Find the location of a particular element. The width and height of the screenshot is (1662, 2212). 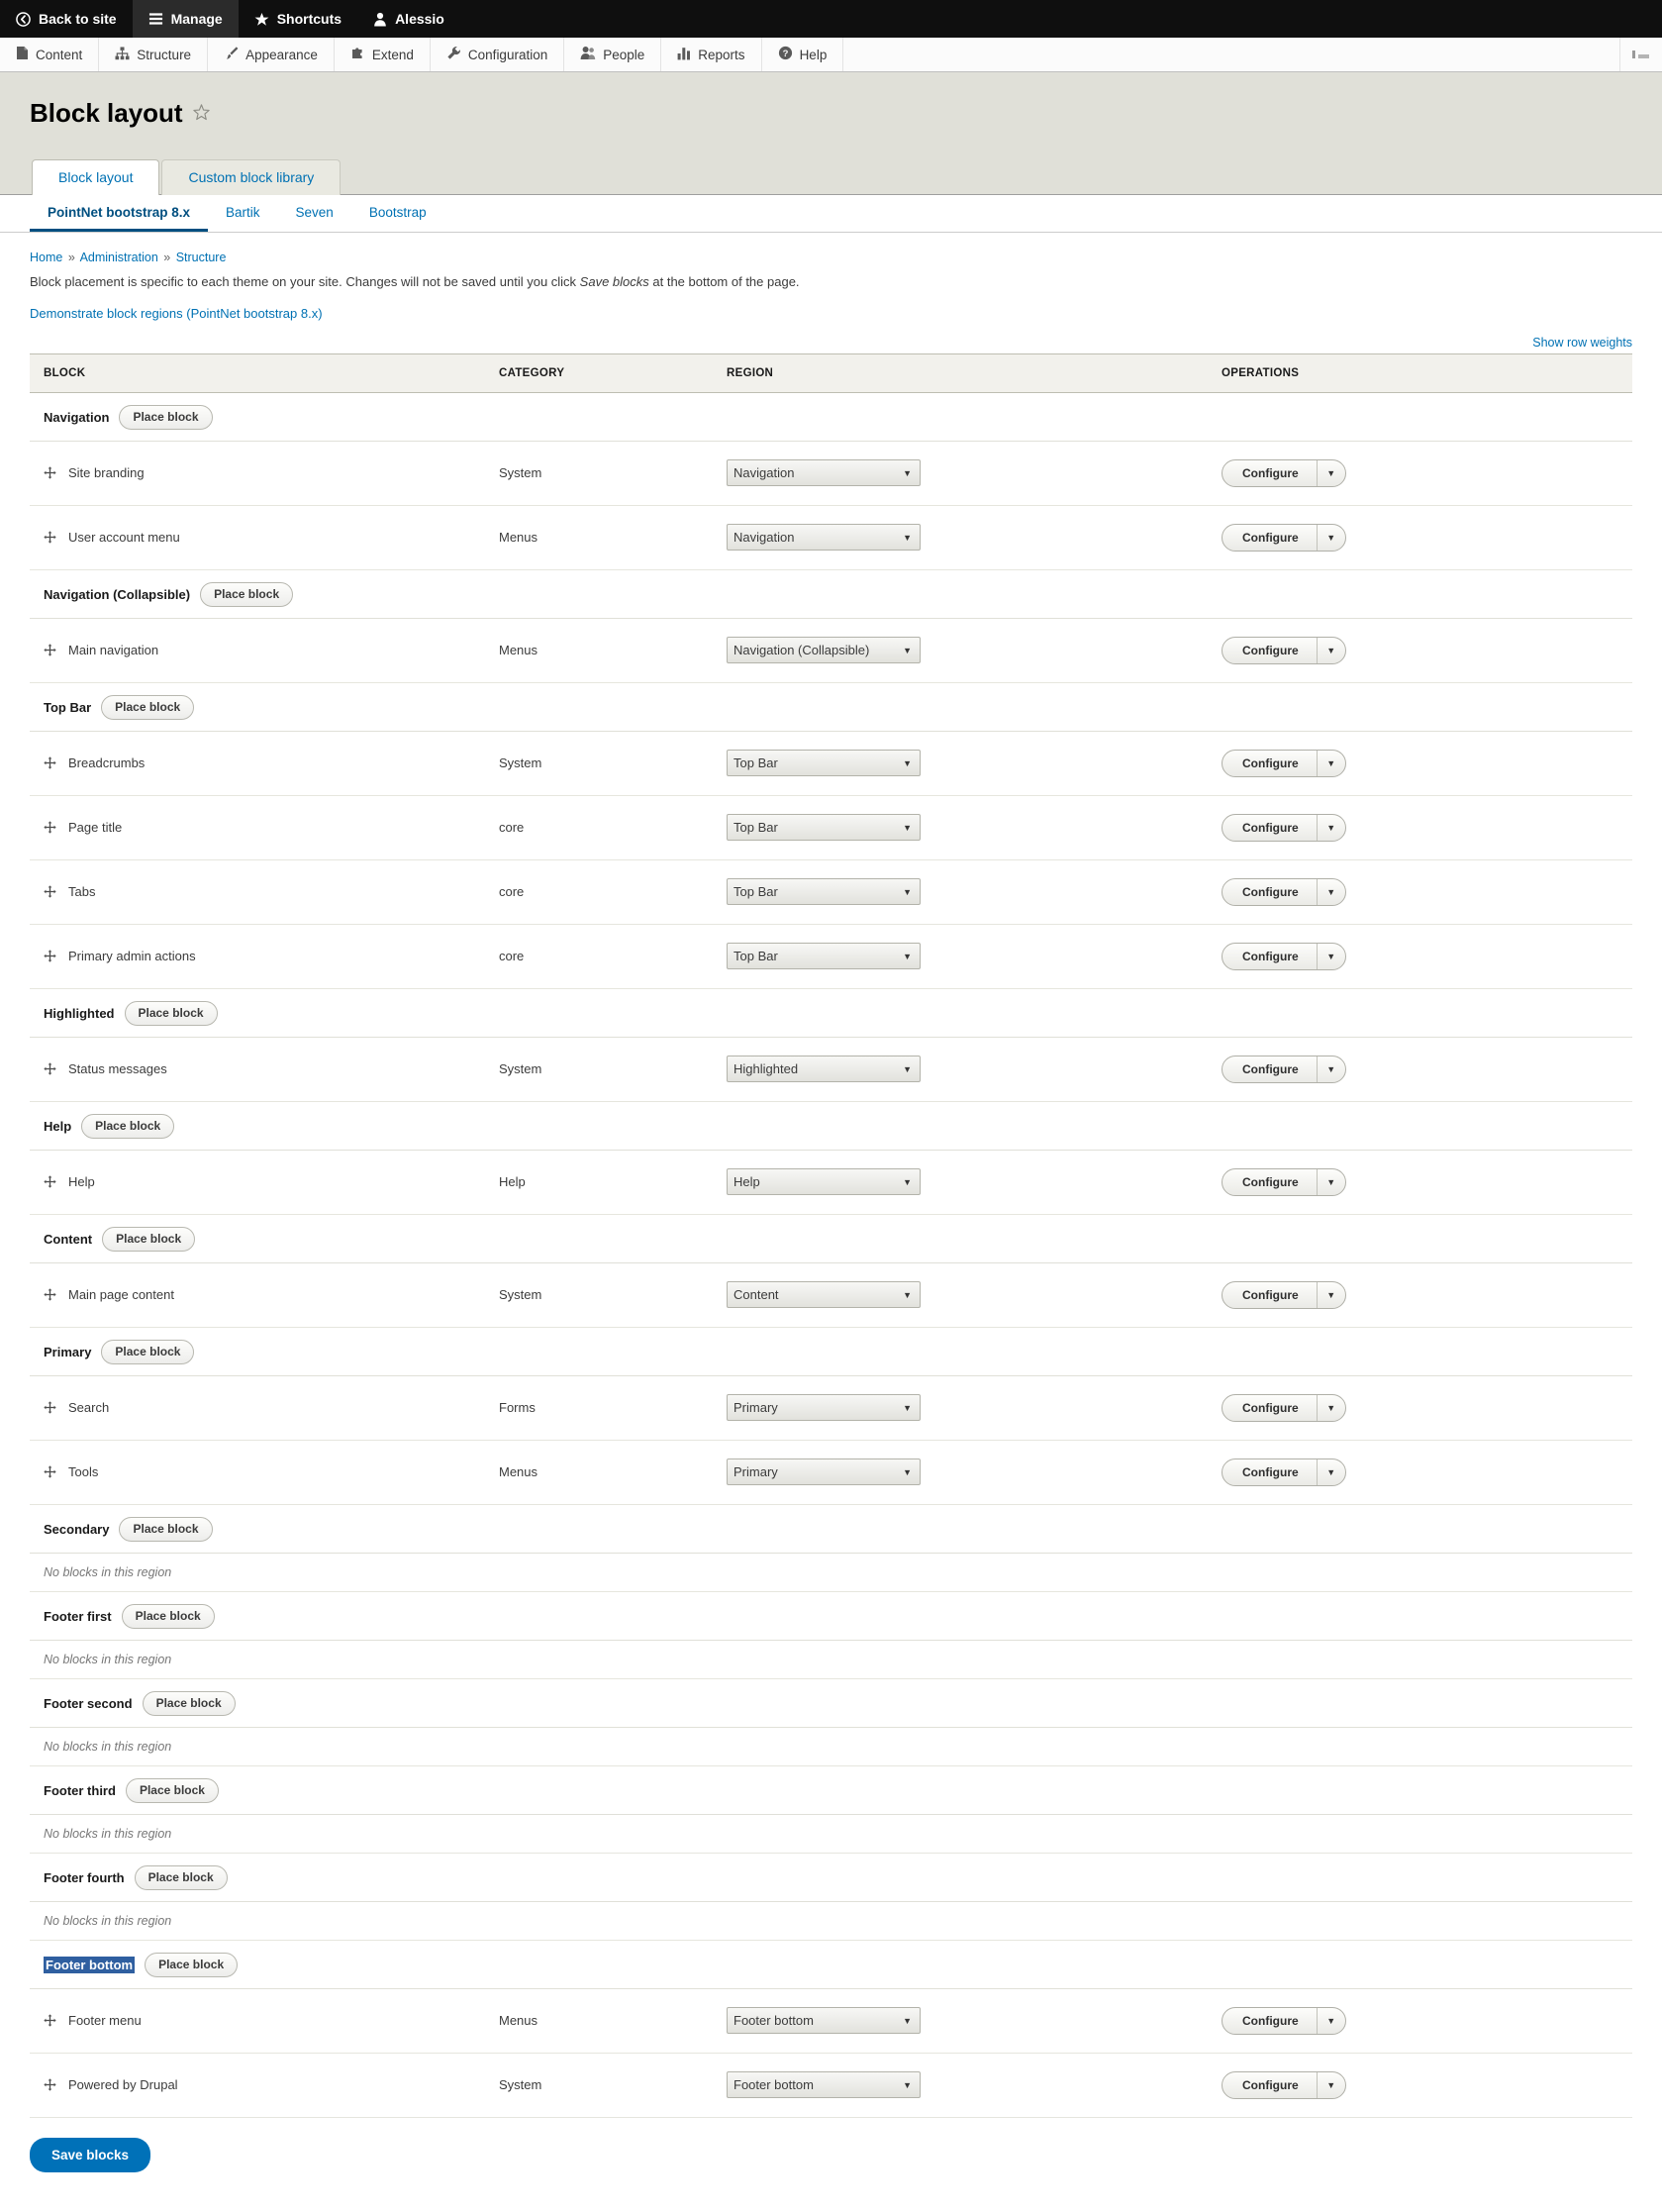

menu-item-appearance: Appearance is located at coordinates (271, 54).